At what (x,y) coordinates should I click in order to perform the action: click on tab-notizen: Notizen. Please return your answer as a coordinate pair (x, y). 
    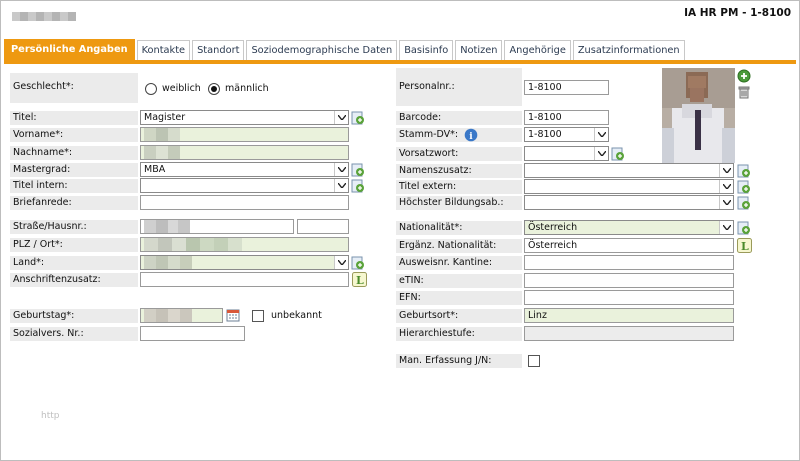
    Looking at the image, I should click on (479, 50).